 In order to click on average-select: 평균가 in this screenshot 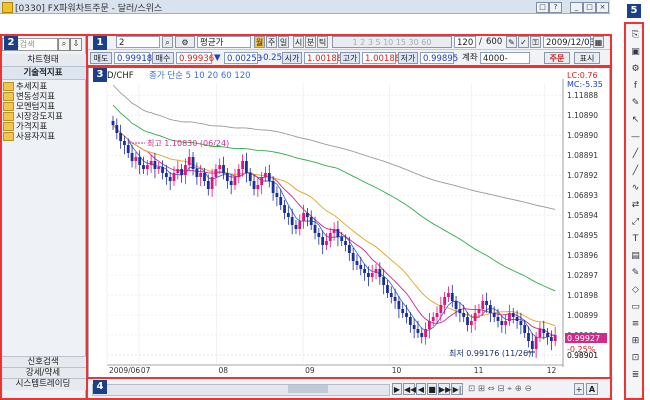, I will do `click(224, 42)`.